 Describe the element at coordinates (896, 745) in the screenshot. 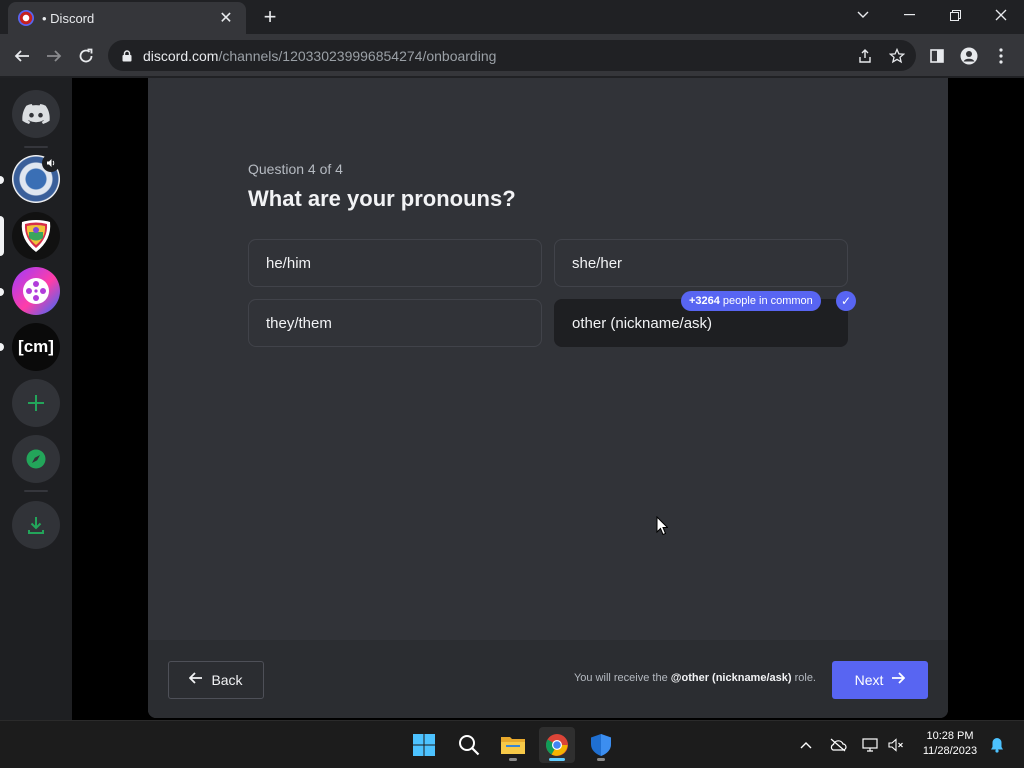

I see `volume-muted-icon` at that location.